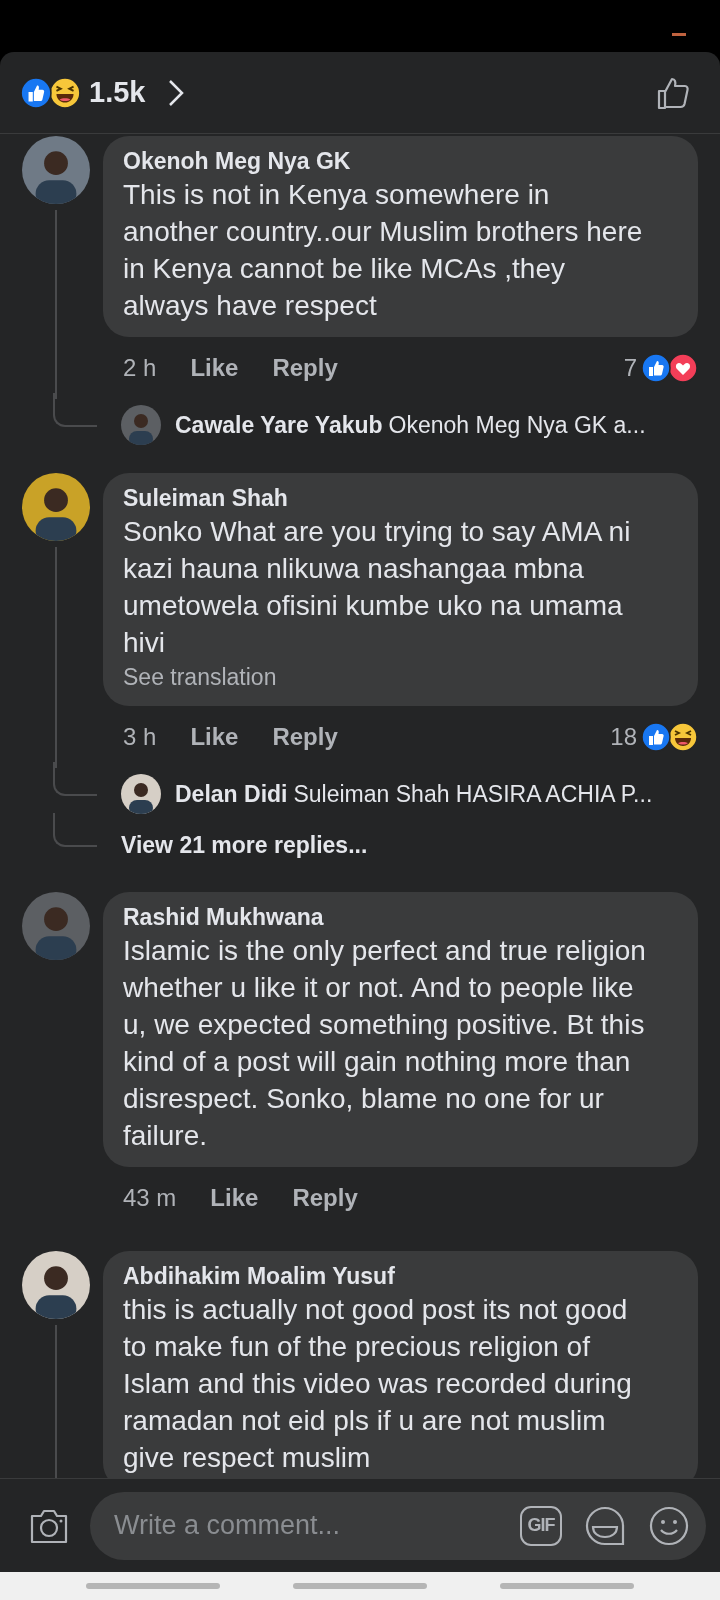 This screenshot has width=720, height=1600. What do you see at coordinates (176, 92) in the screenshot?
I see `chevron-right-icon` at bounding box center [176, 92].